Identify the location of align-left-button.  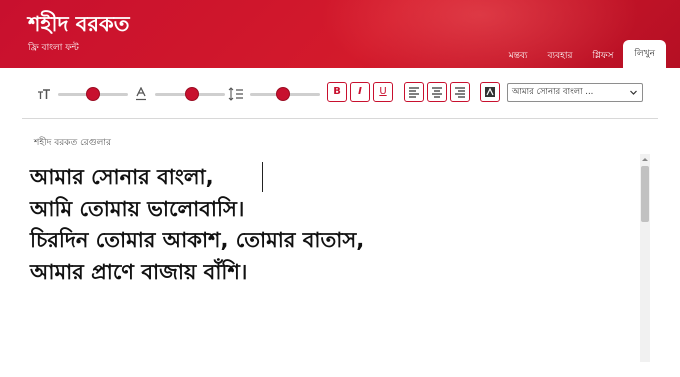
(414, 92).